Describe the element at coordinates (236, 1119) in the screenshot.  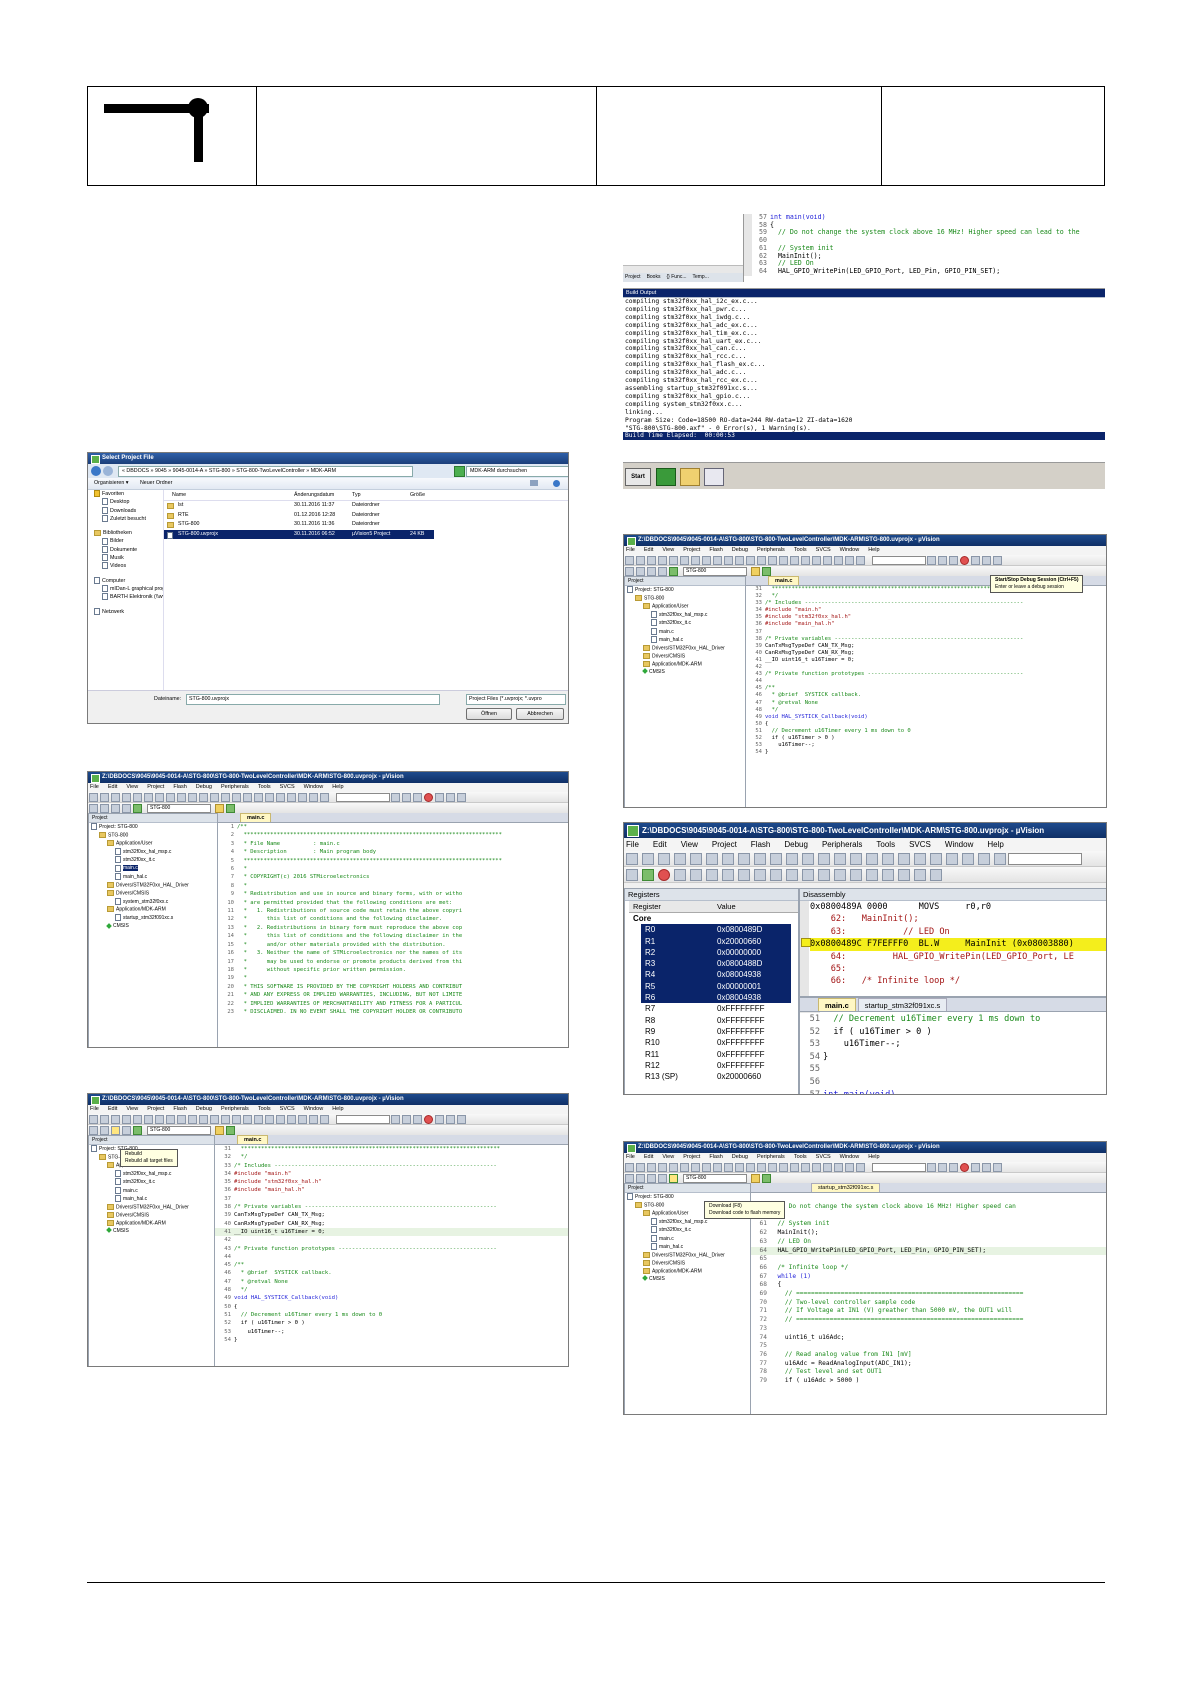
I see `next-bookmark-icon` at that location.